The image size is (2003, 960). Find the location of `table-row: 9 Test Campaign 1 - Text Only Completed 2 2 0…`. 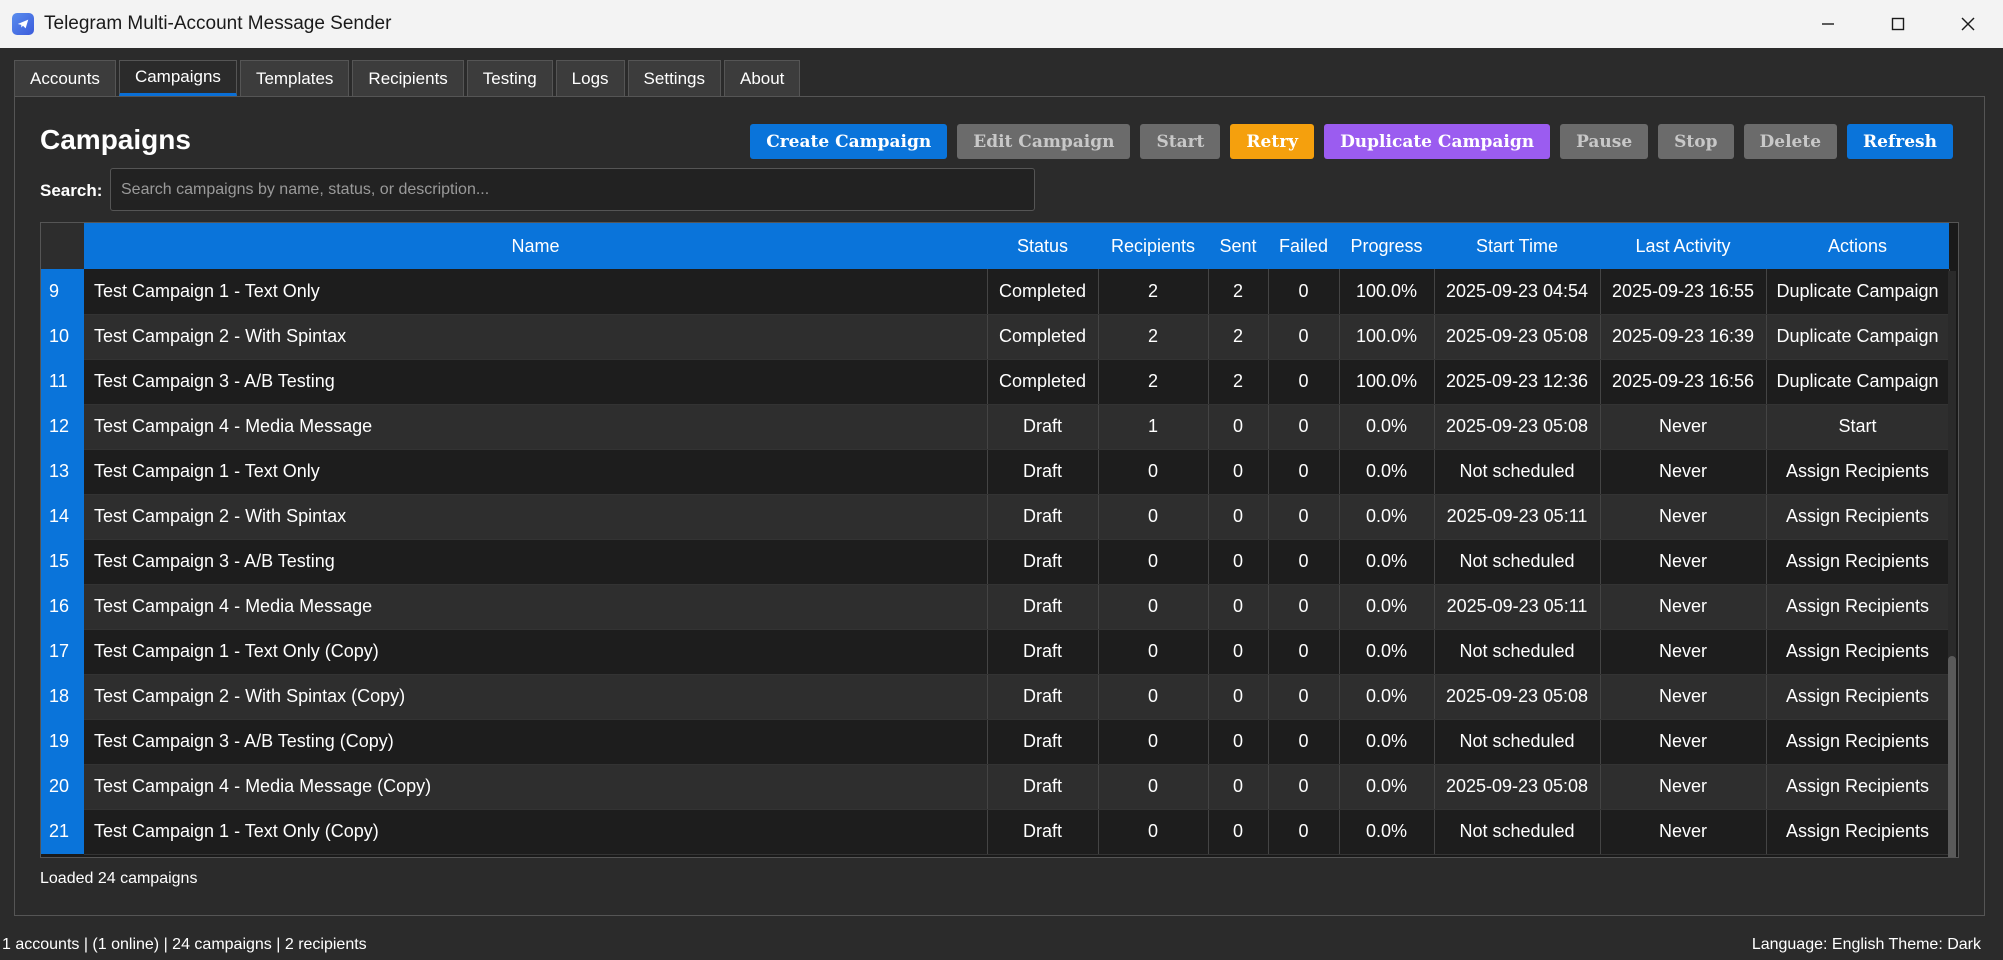

table-row: 9 Test Campaign 1 - Text Only Completed 2 2 0… is located at coordinates (995, 292).